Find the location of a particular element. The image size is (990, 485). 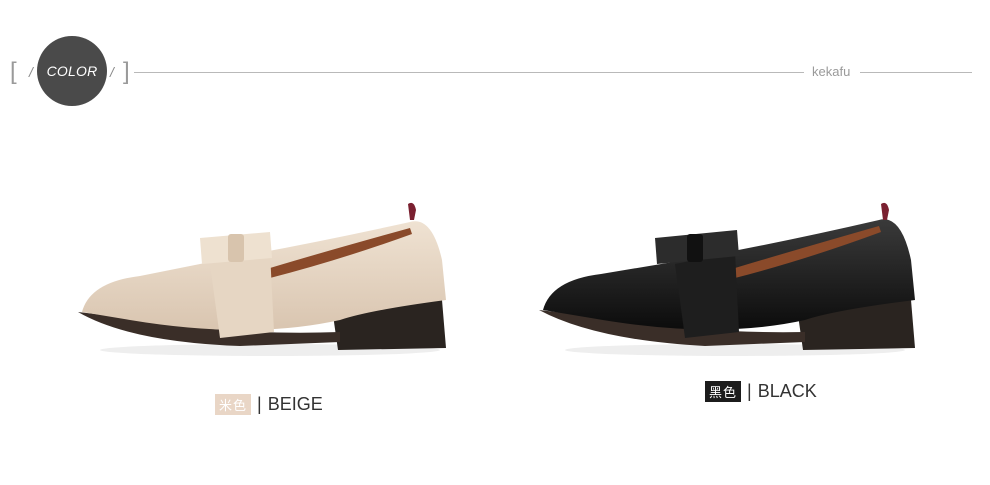

header-rule-right is located at coordinates (916, 72).